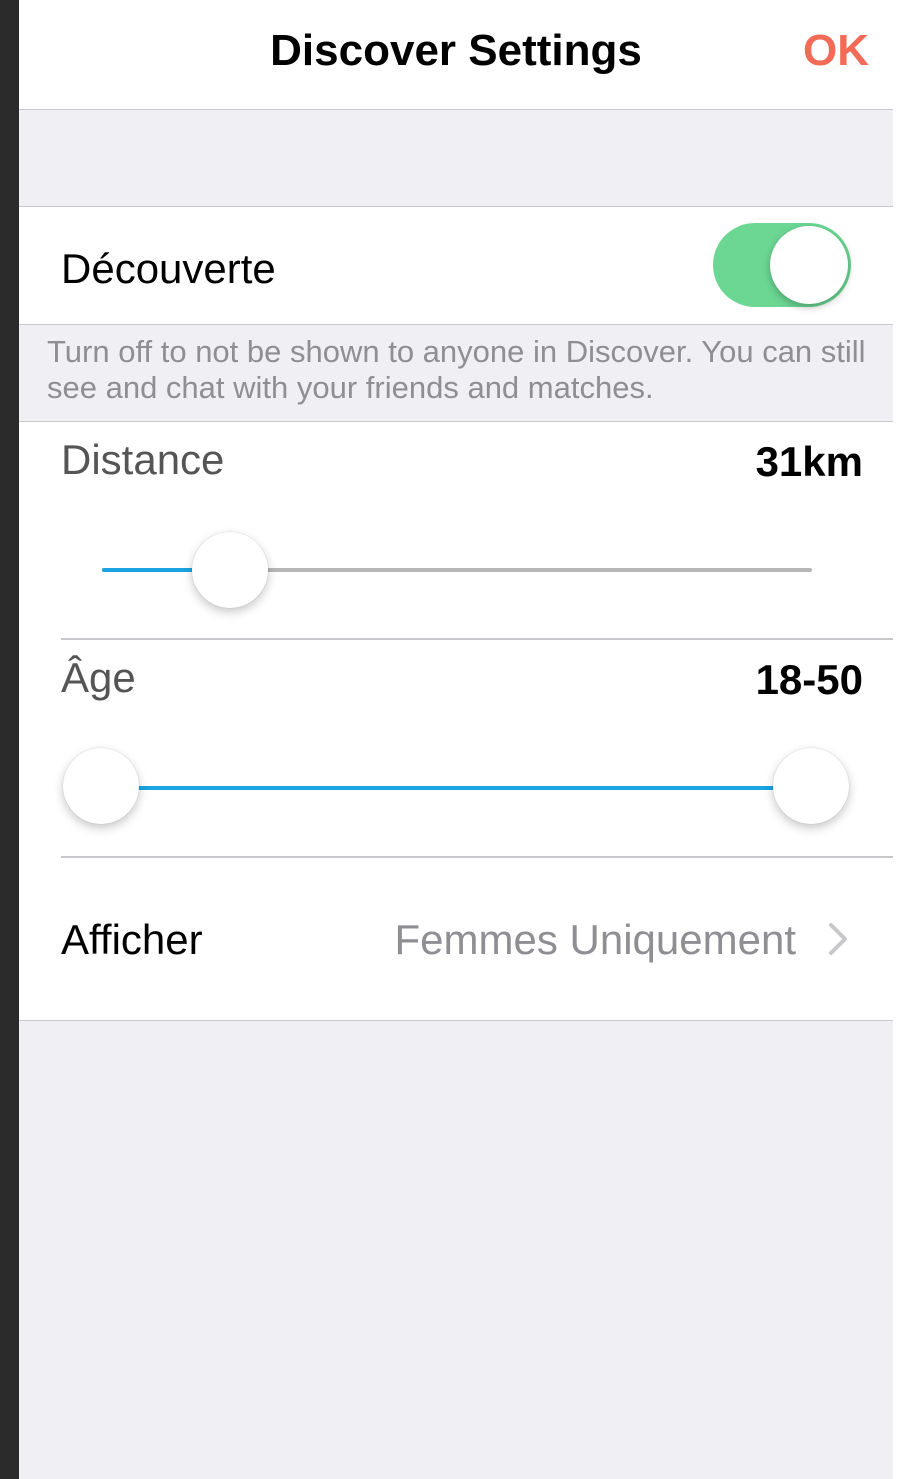  I want to click on age-label: Âge, so click(98, 677).